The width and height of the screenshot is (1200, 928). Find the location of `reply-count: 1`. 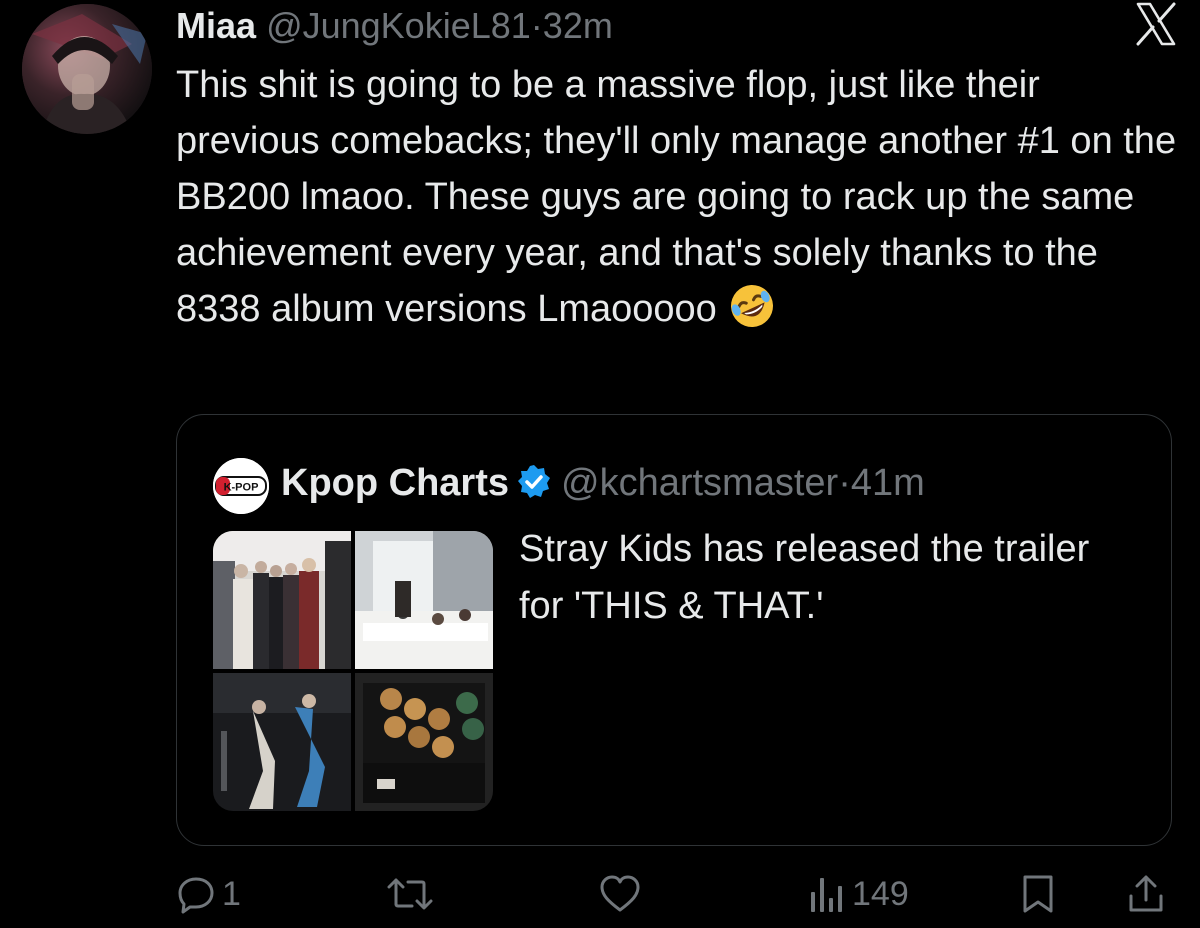

reply-count: 1 is located at coordinates (231, 893).